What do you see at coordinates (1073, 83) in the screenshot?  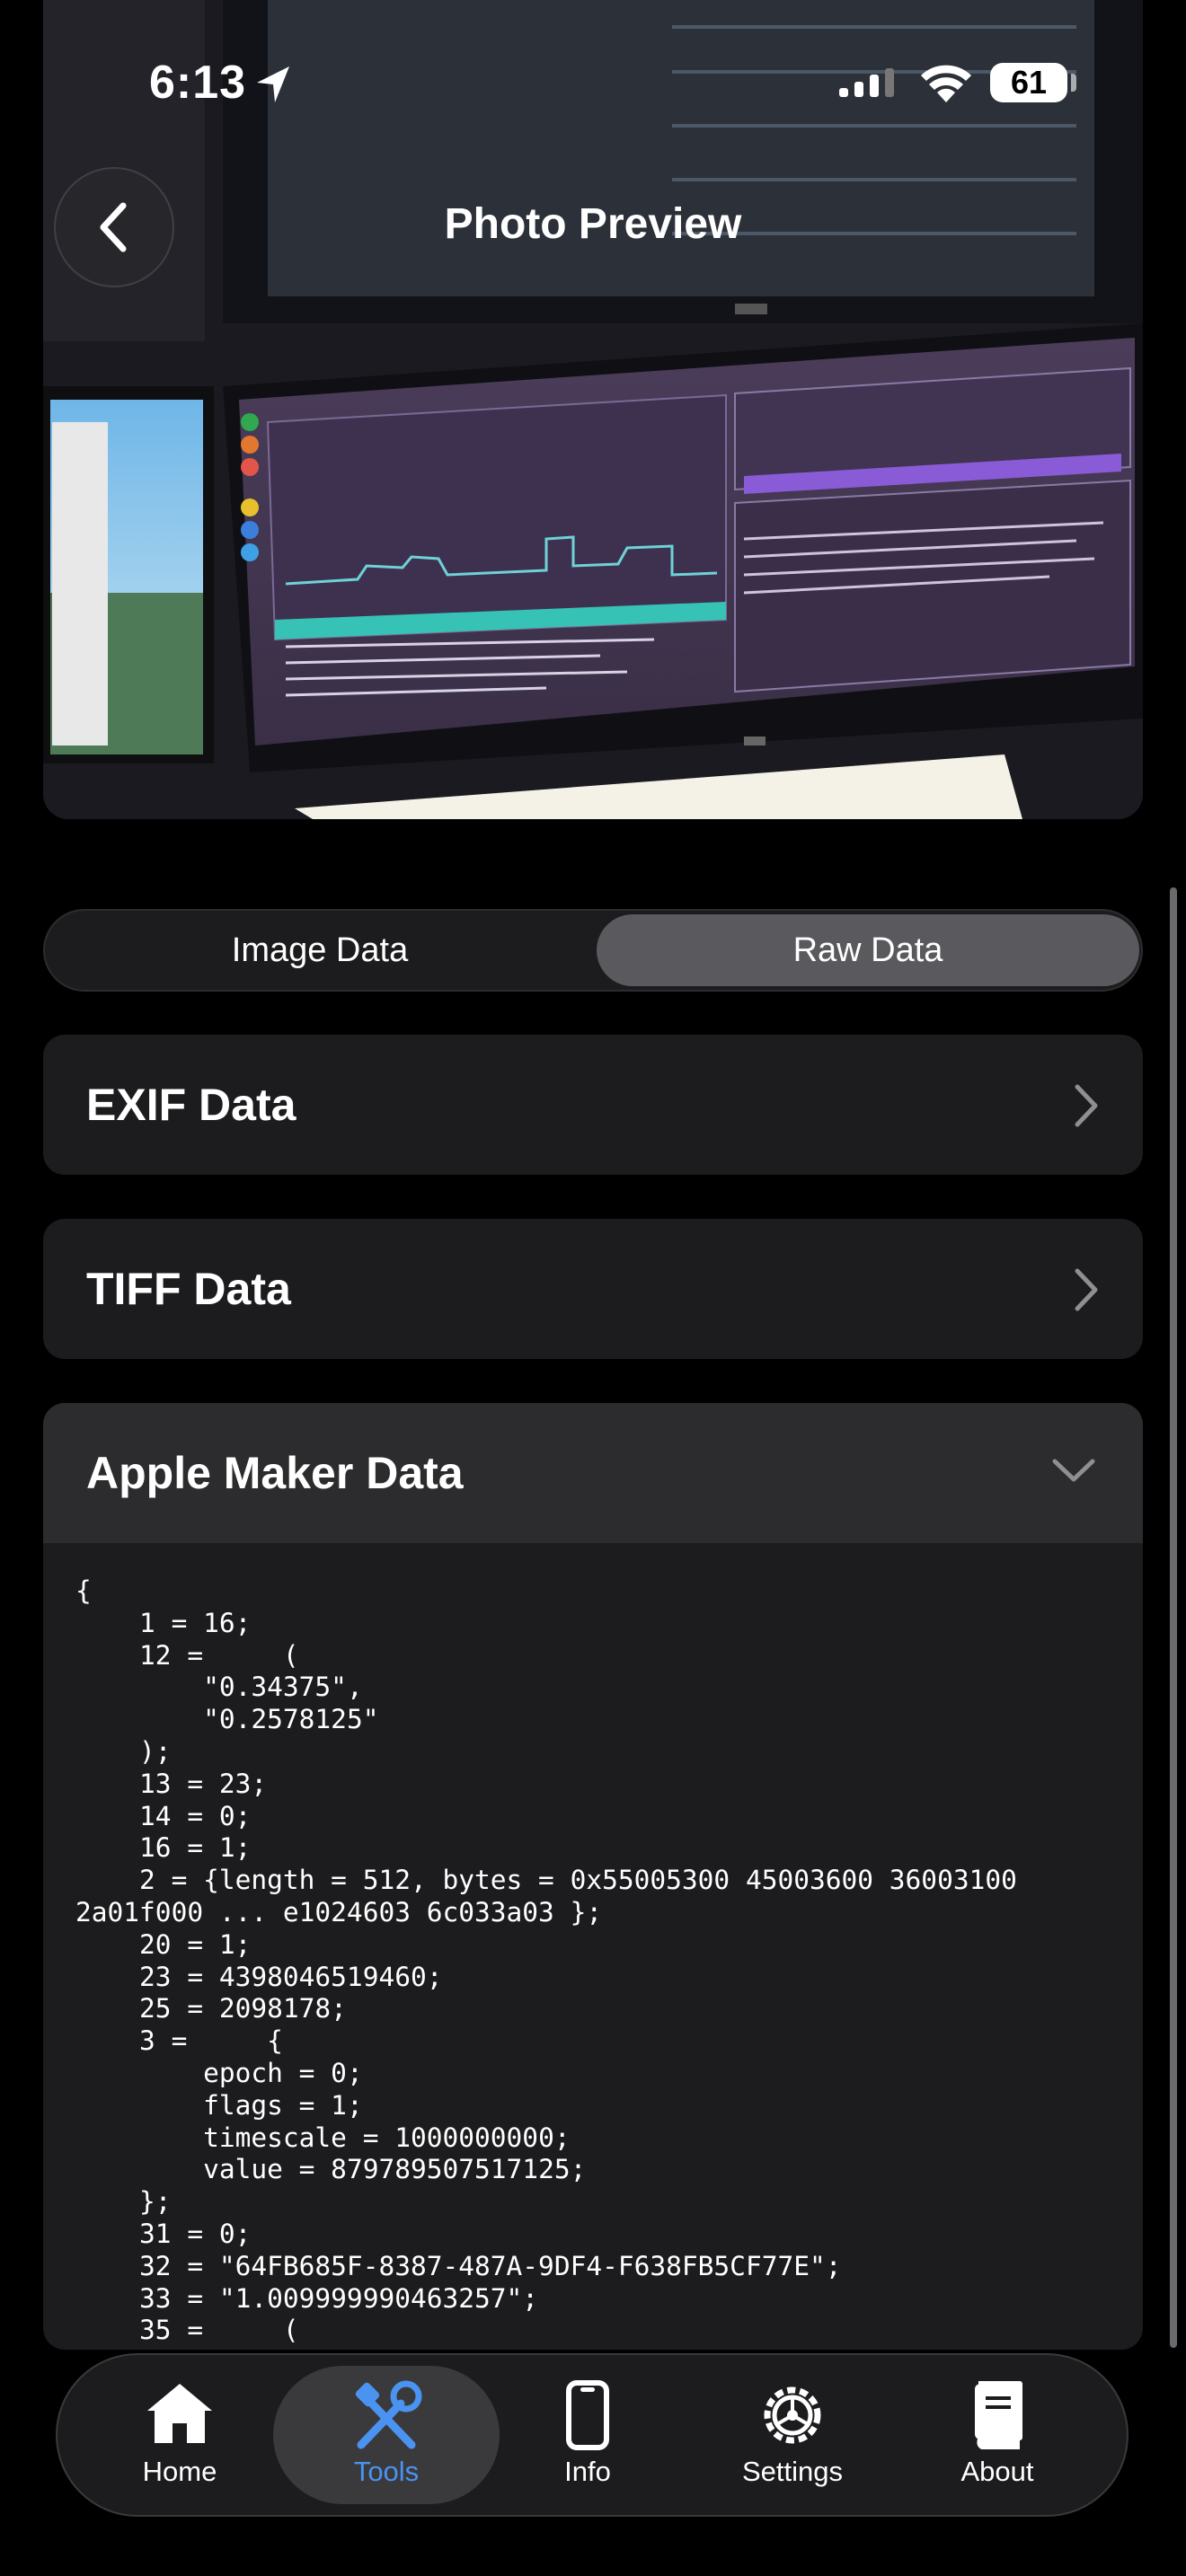 I see `battery-cap` at bounding box center [1073, 83].